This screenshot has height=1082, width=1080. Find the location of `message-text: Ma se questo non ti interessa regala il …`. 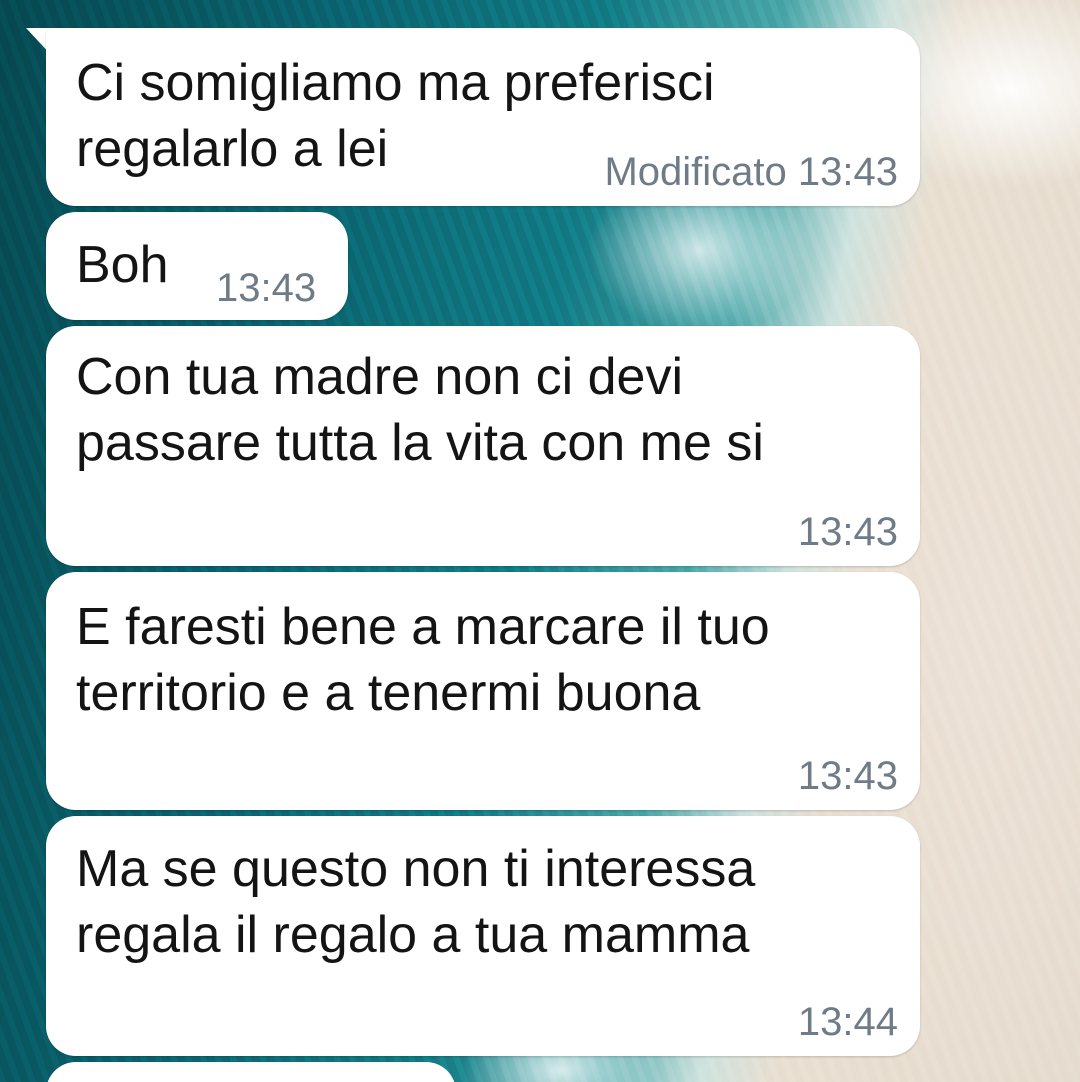

message-text: Ma se questo non ti interessa regala il … is located at coordinates (416, 902).